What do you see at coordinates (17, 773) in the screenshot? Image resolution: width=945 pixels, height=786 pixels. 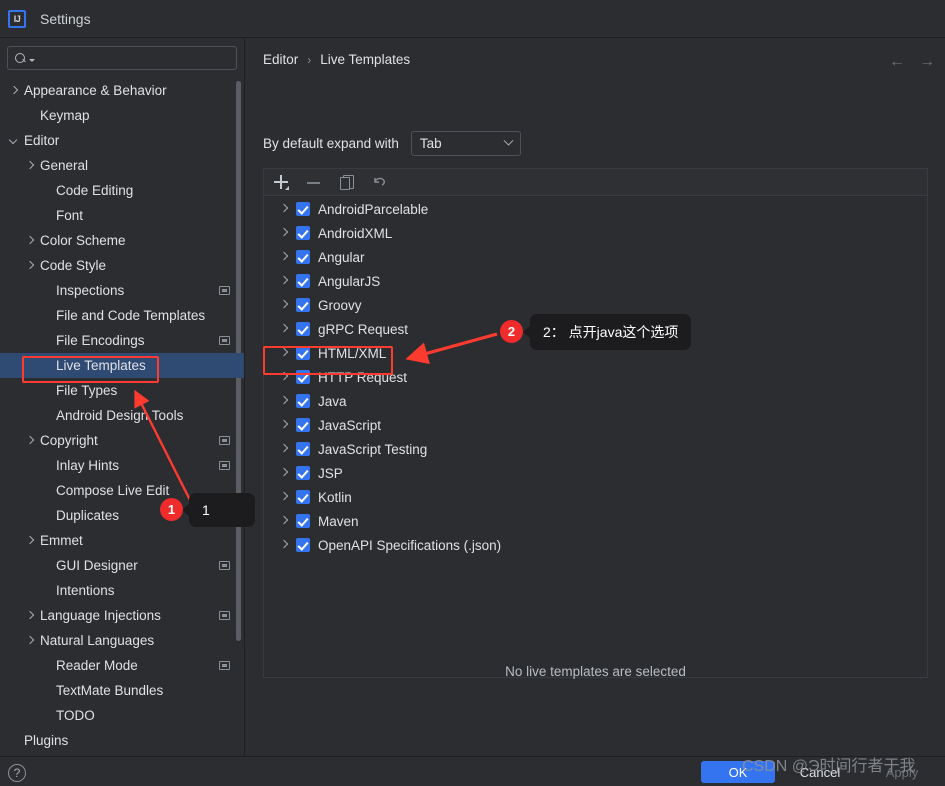 I see `help-button: ?` at bounding box center [17, 773].